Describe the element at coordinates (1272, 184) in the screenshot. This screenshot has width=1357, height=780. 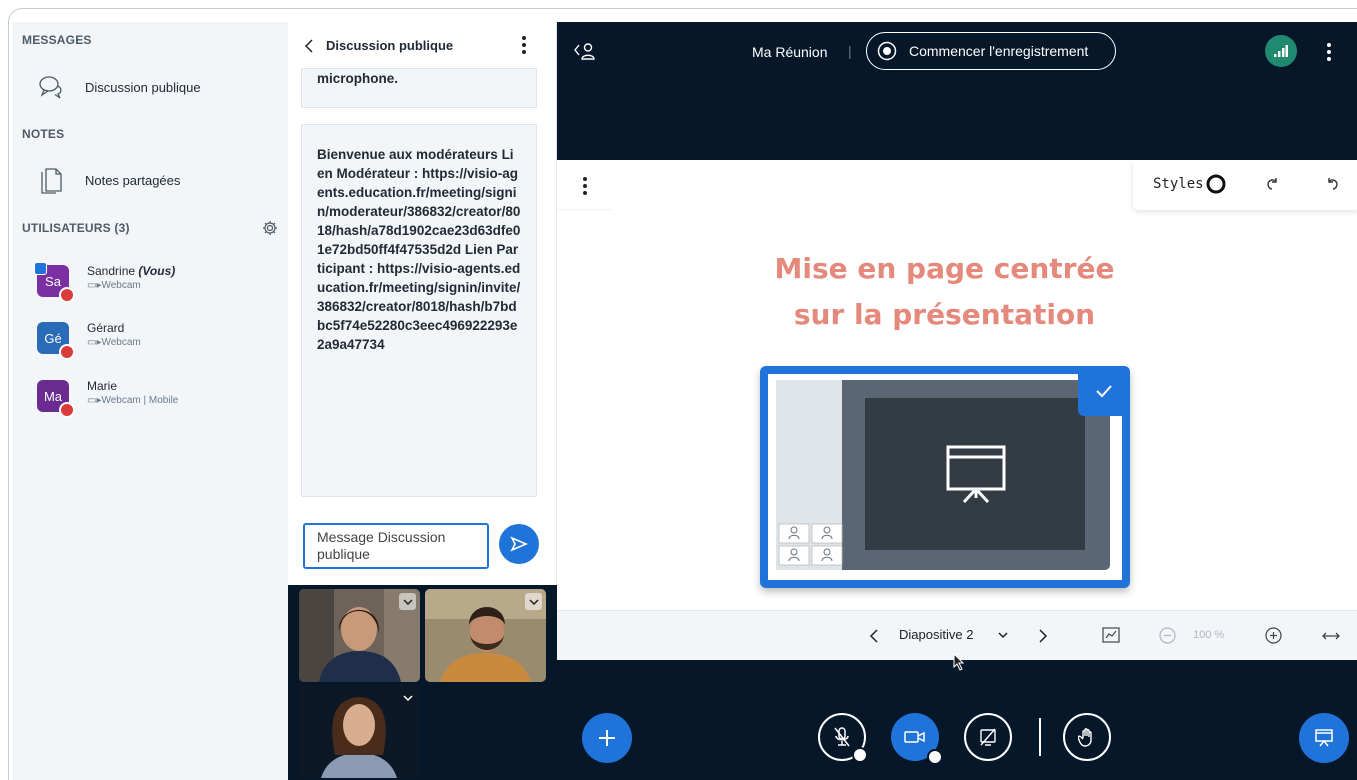
I see `redo-icon` at that location.